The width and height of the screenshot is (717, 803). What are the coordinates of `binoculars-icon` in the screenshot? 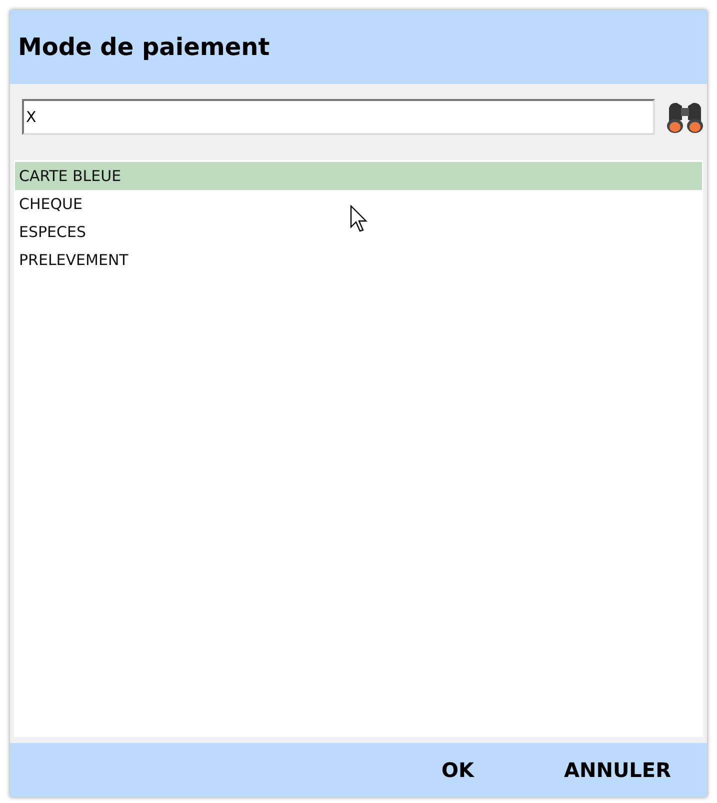 It's located at (685, 117).